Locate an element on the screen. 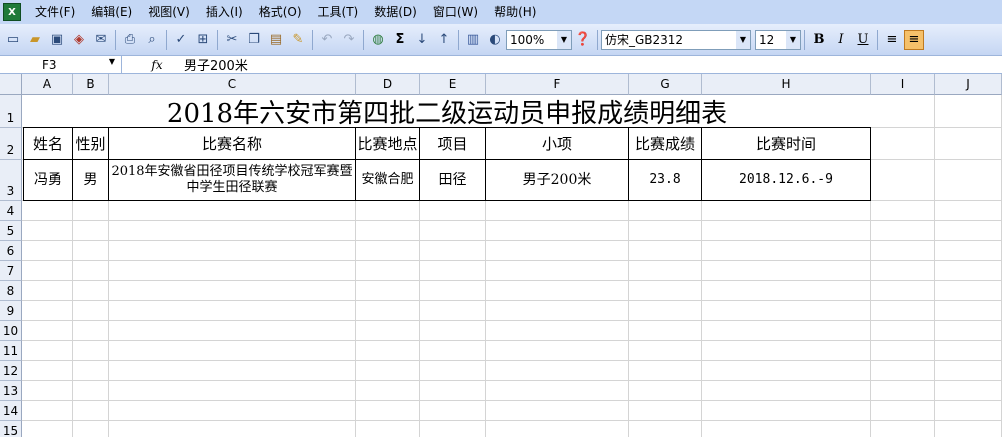  data-cell-result: 23.8 is located at coordinates (665, 180).